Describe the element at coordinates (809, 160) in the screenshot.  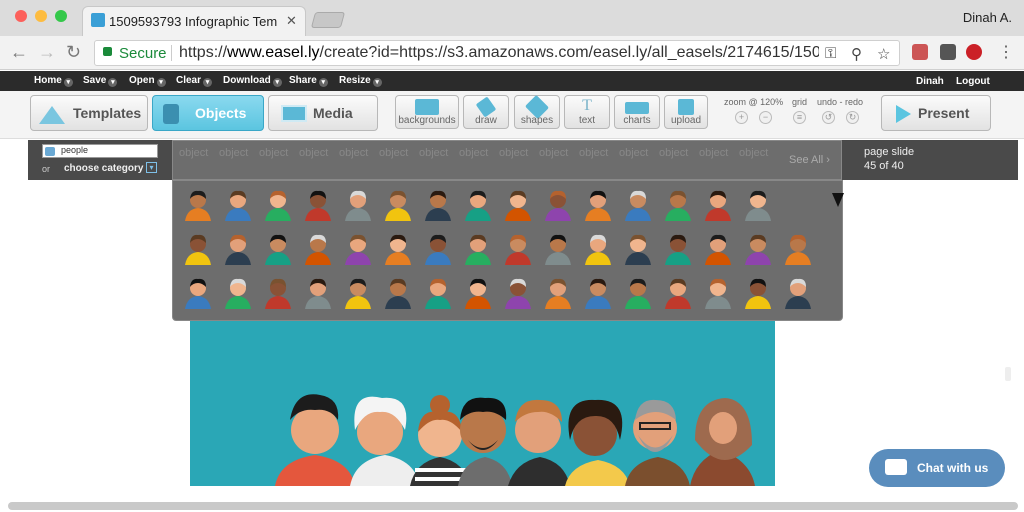
I see `see-all-link: See All ›` at that location.